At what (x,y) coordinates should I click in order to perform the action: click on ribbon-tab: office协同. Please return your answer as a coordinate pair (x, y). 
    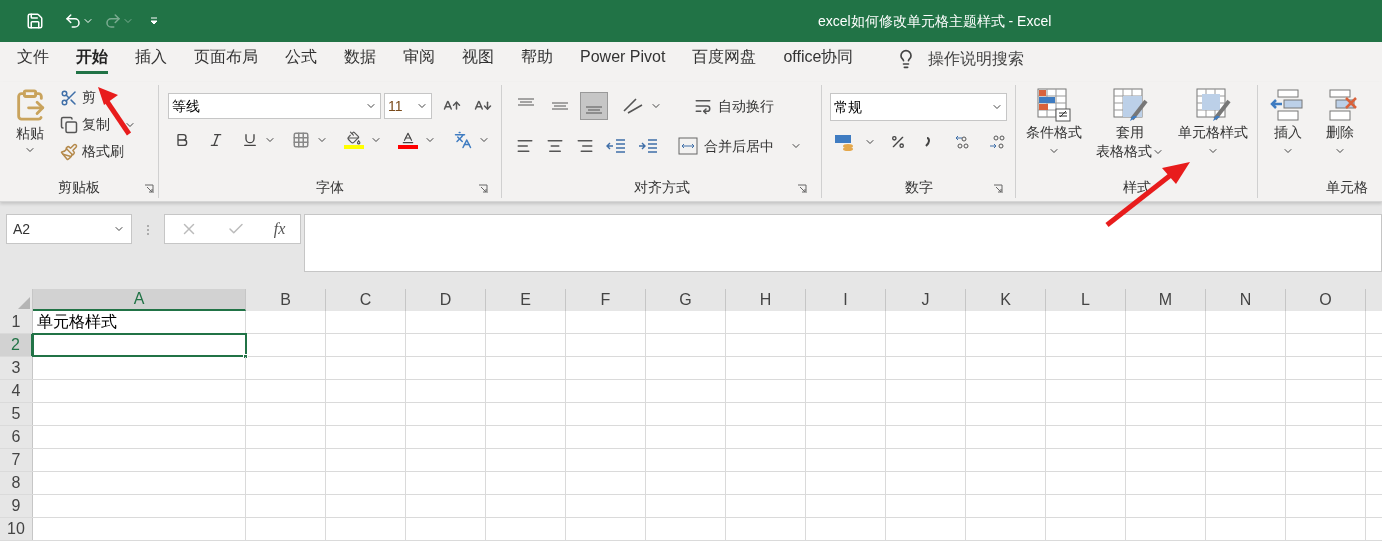
    Looking at the image, I should click on (818, 60).